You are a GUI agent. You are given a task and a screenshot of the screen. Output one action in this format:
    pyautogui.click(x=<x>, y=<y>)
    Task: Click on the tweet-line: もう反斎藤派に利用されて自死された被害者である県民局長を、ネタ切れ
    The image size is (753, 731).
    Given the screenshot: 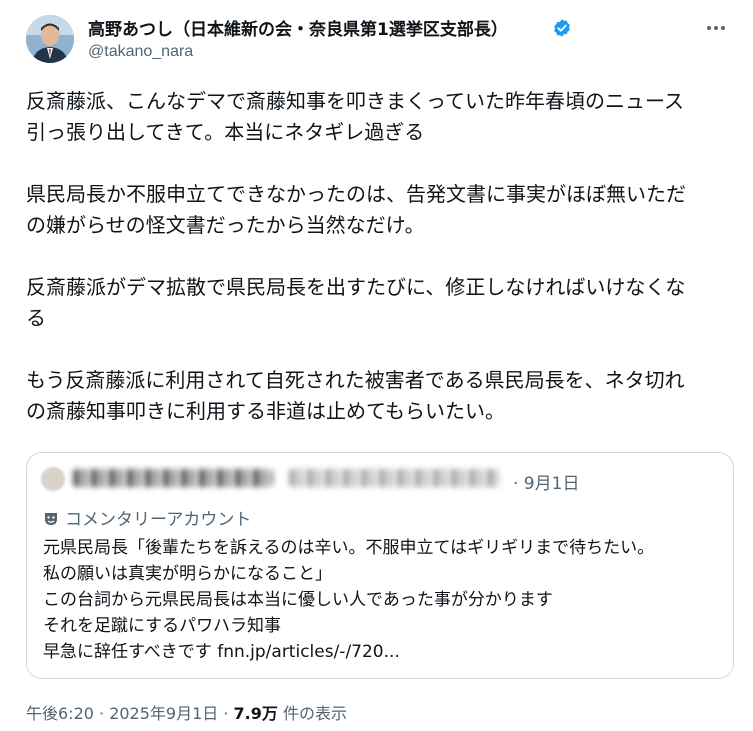 What is the action you would take?
    pyautogui.click(x=355, y=380)
    